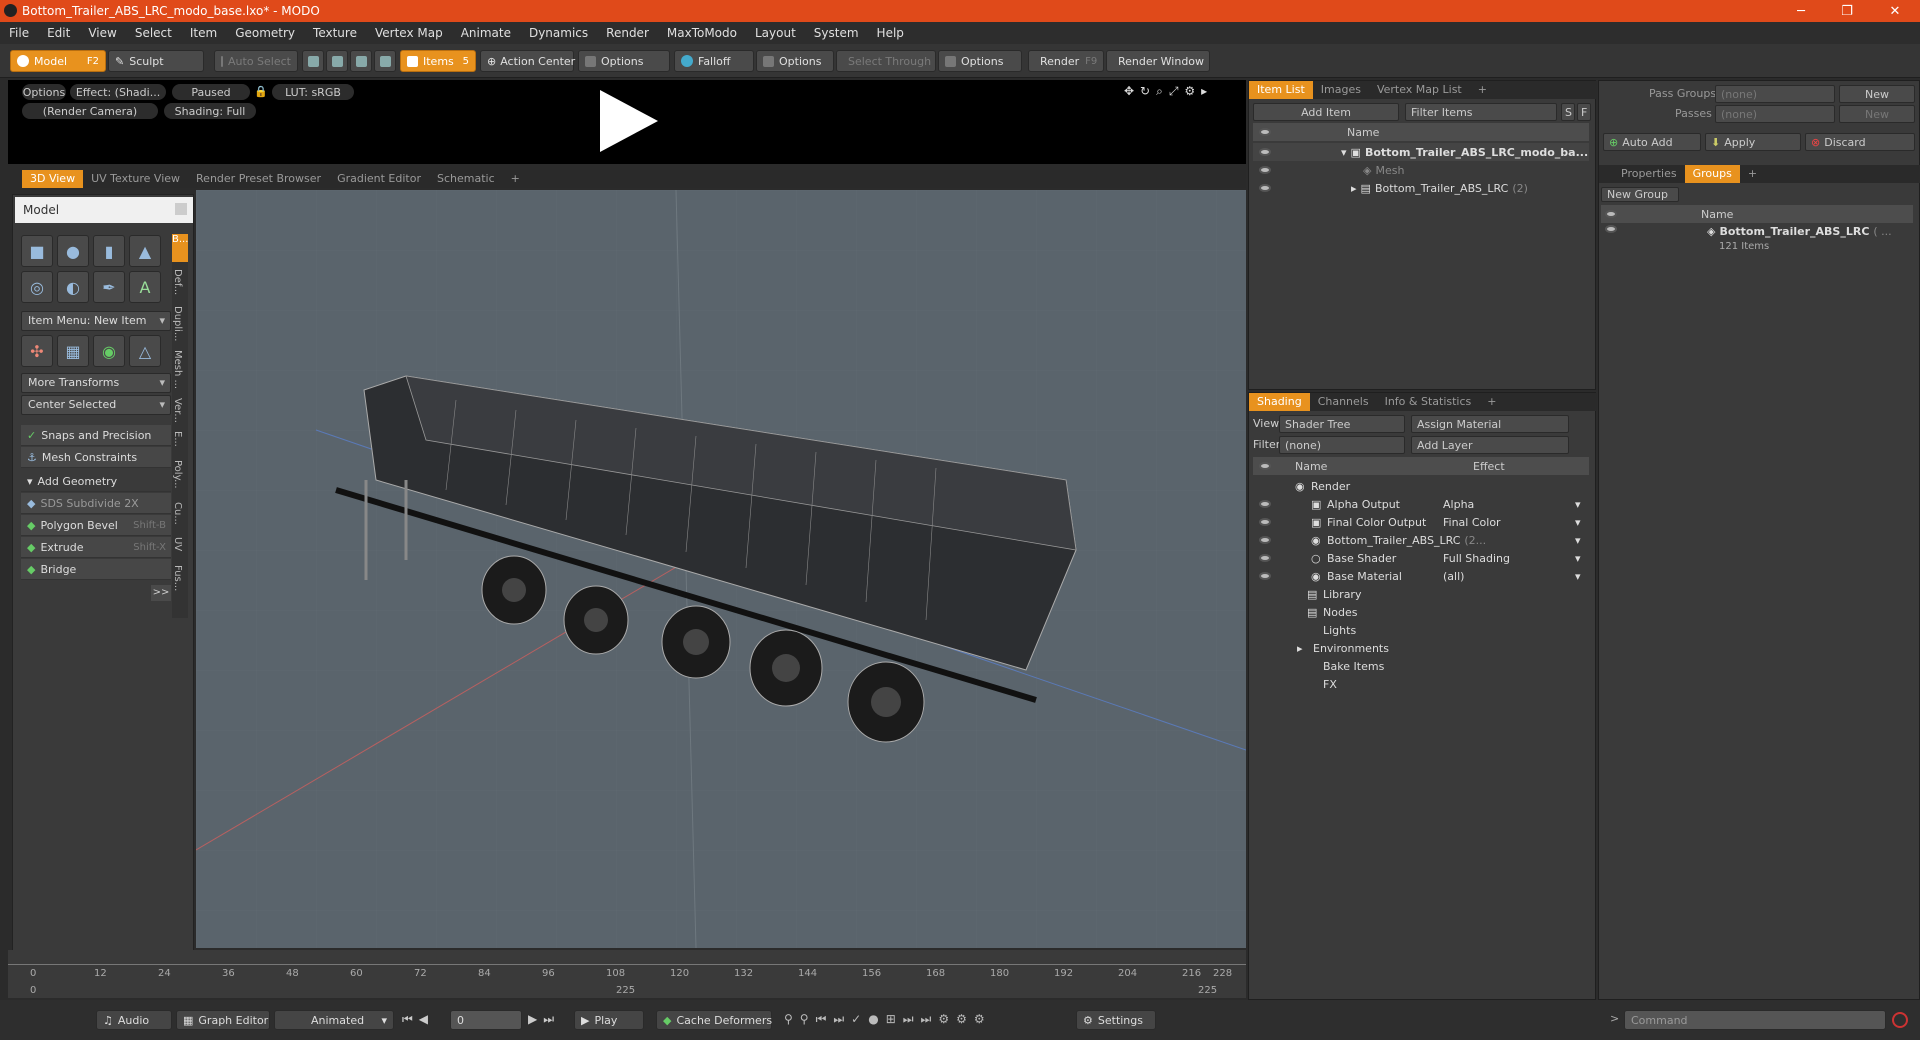 The width and height of the screenshot is (1920, 1040). I want to click on cylinder-primitive-button: ▮, so click(109, 251).